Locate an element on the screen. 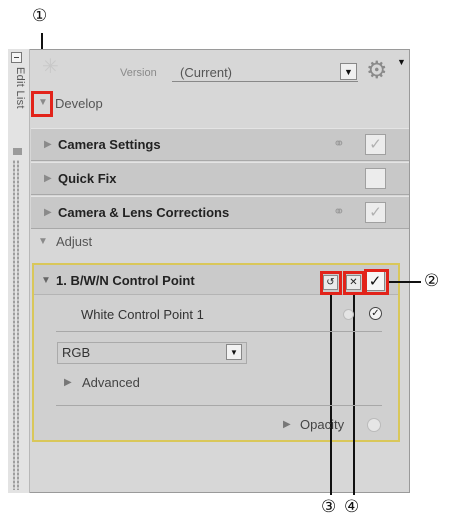  callout-3-highlight-box is located at coordinates (331, 283).